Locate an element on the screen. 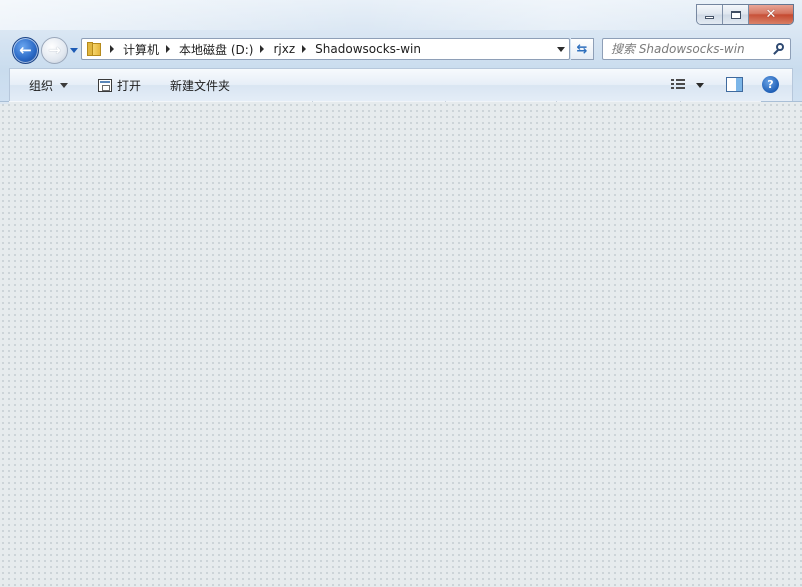 The image size is (802, 587). nav-pane-edge is located at coordinates (4, 103).